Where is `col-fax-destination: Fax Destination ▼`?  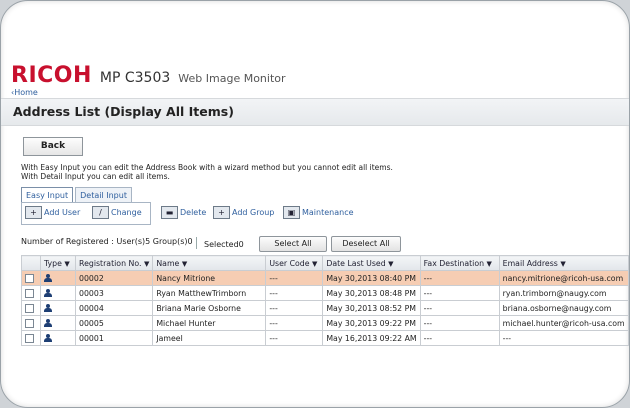
col-fax-destination: Fax Destination ▼ is located at coordinates (459, 263).